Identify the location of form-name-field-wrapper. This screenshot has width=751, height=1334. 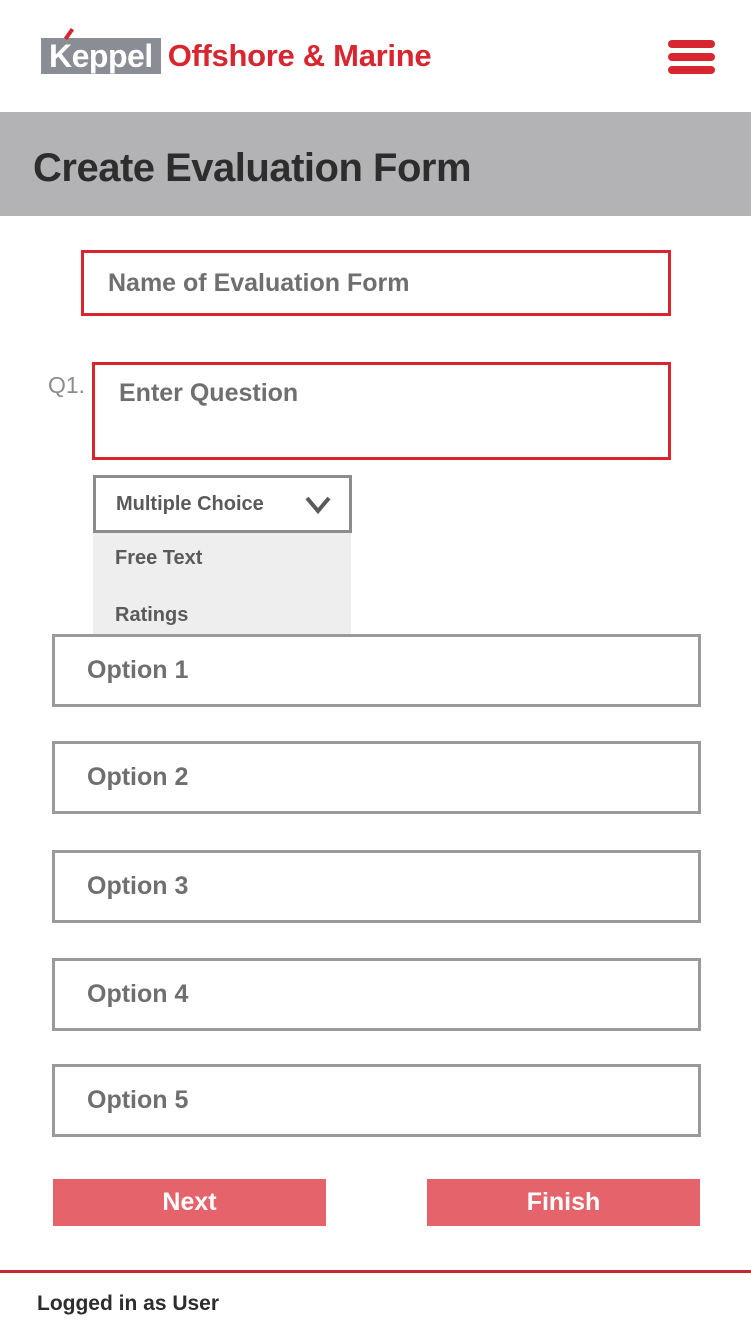
(376, 283).